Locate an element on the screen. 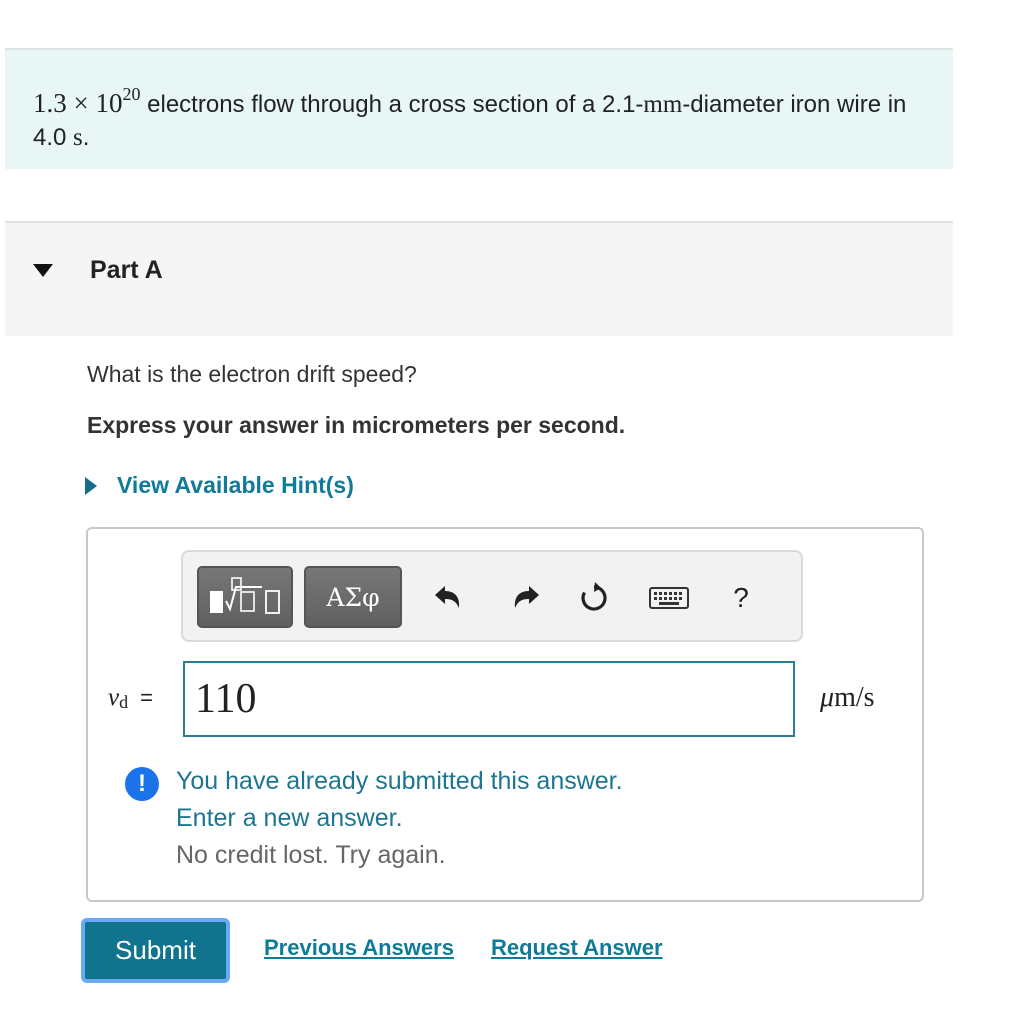 This screenshot has height=1029, width=1021. question-text: What is the electron drift speed? is located at coordinates (252, 374).